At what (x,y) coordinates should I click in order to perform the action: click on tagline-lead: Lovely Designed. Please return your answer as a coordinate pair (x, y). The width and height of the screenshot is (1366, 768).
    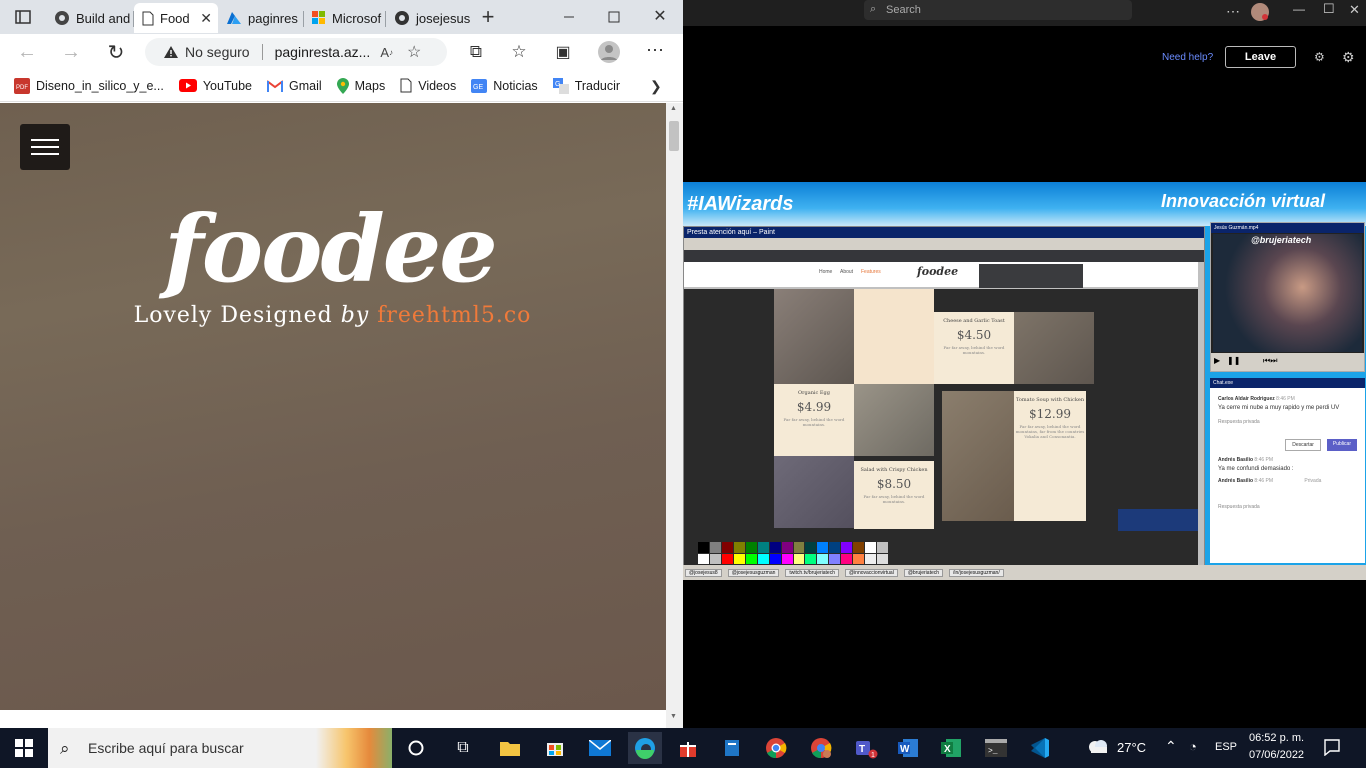
    Looking at the image, I should click on (233, 315).